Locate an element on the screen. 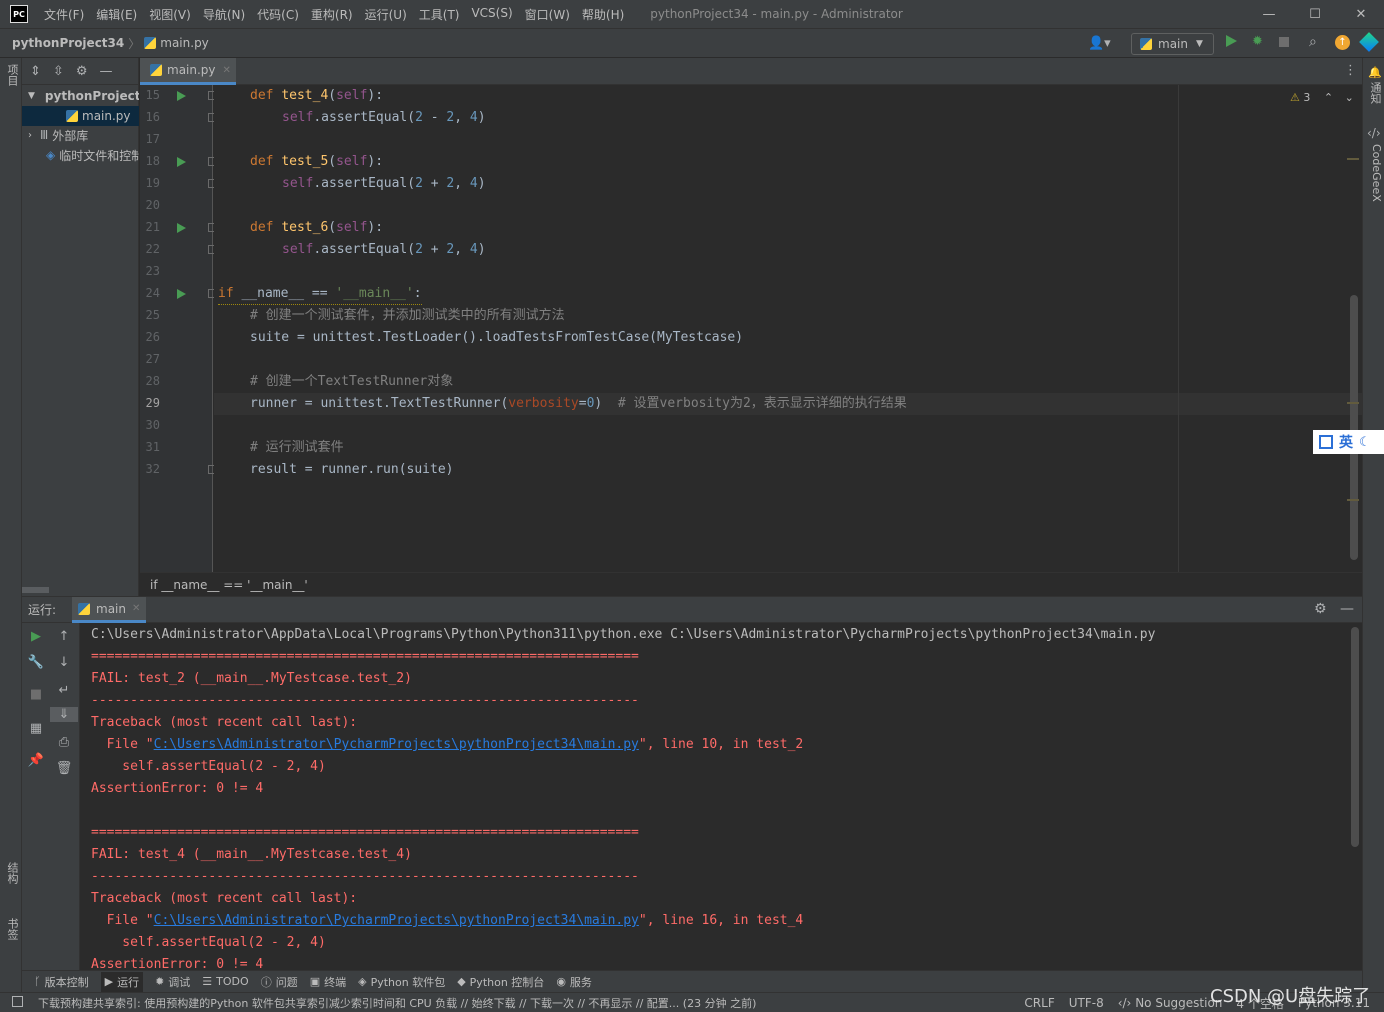 This screenshot has width=1384, height=1012. tab-main-py: main.py ✕ is located at coordinates (188, 71).